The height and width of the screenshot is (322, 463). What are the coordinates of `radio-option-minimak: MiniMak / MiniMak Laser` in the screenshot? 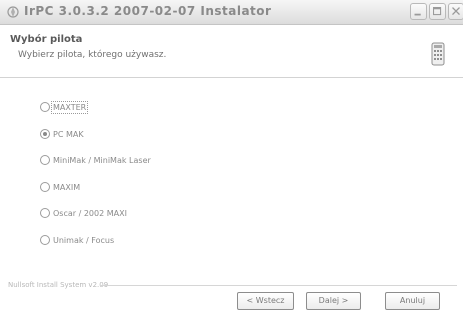 It's located at (95, 160).